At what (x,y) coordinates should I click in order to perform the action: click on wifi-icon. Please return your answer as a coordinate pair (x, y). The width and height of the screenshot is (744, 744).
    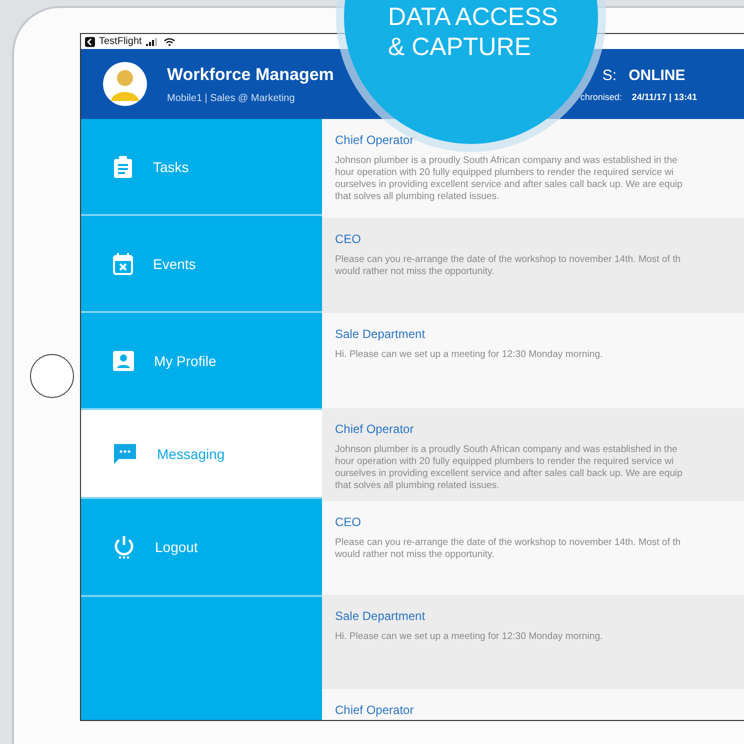
    Looking at the image, I should click on (169, 42).